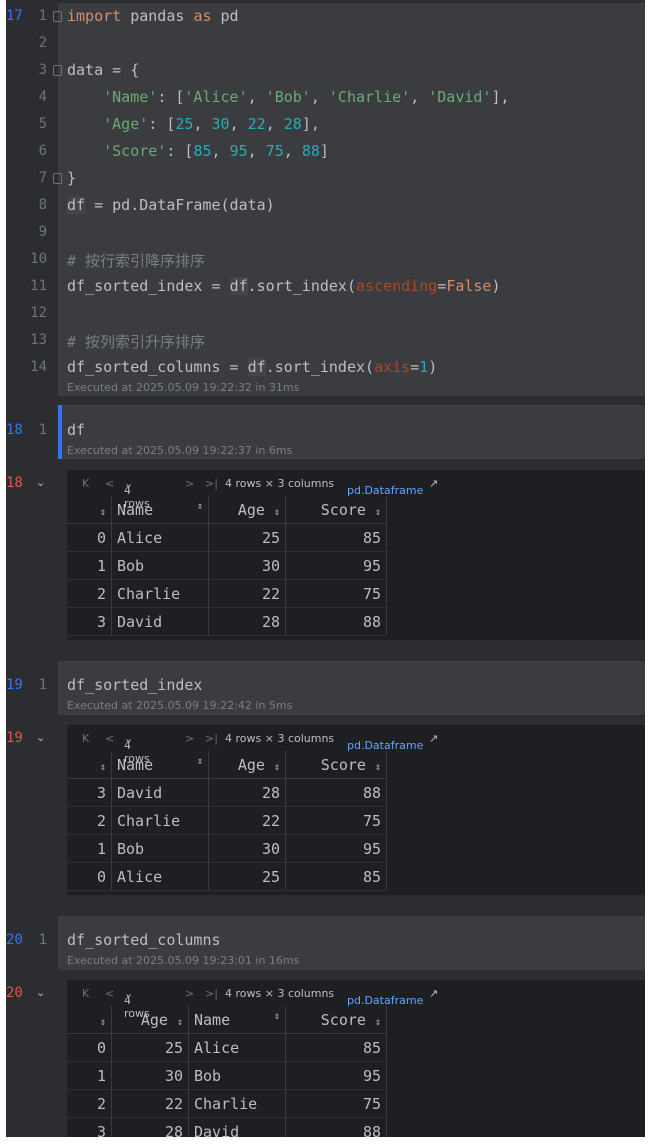  Describe the element at coordinates (14, 738) in the screenshot. I see `output-count-19: 19` at that location.